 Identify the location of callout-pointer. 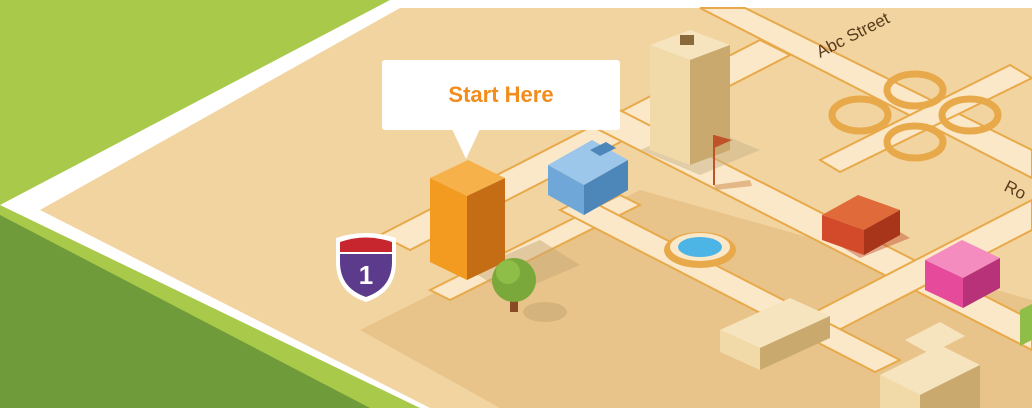
(466, 144).